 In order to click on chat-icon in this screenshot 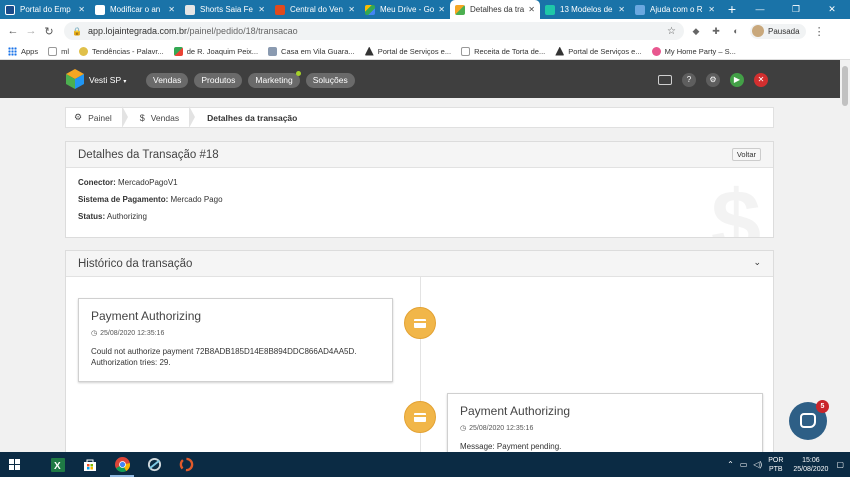, I will do `click(808, 420)`.